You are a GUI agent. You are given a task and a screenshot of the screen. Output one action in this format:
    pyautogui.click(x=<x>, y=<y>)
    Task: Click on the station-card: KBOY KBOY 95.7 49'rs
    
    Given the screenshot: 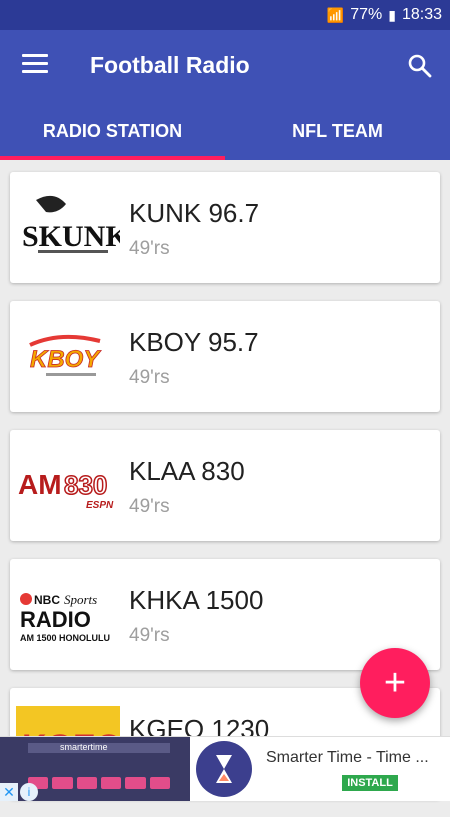 What is the action you would take?
    pyautogui.click(x=225, y=356)
    